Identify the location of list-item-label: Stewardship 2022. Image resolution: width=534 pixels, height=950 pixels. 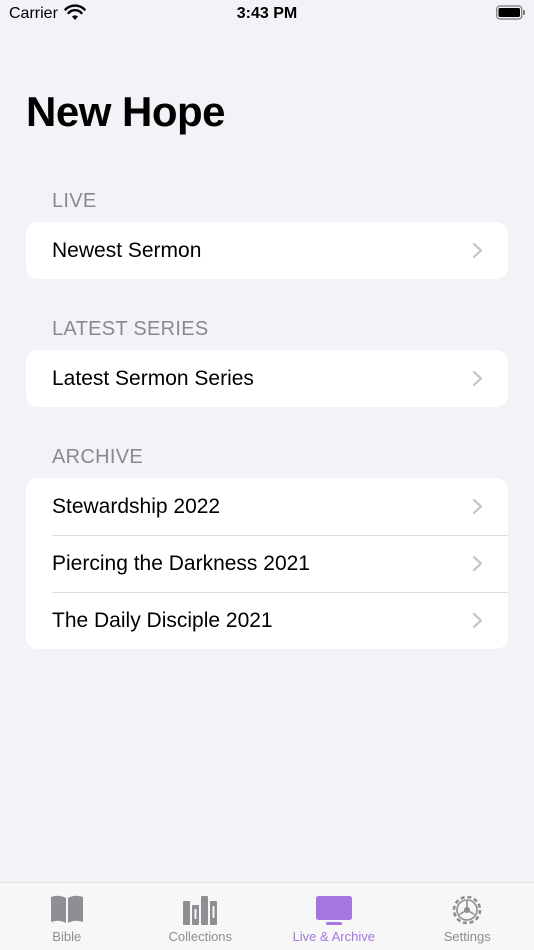
(136, 506).